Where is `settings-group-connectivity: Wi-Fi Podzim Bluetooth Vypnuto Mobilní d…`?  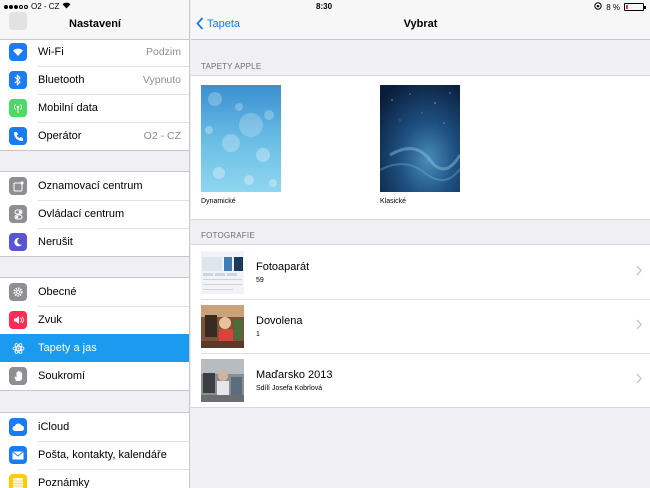
settings-group-connectivity: Wi-Fi Podzim Bluetooth Vypnuto Mobilní d… is located at coordinates (94, 94).